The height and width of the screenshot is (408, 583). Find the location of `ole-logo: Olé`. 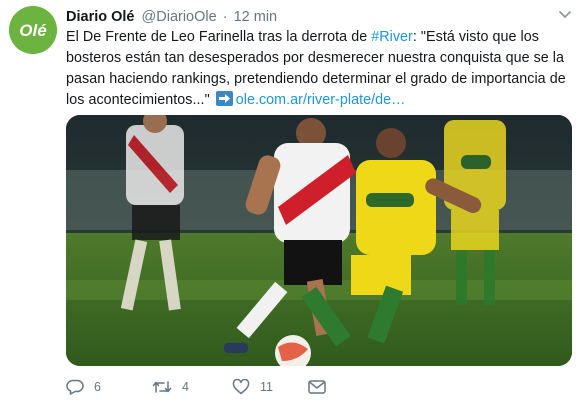

ole-logo: Olé is located at coordinates (33, 30).